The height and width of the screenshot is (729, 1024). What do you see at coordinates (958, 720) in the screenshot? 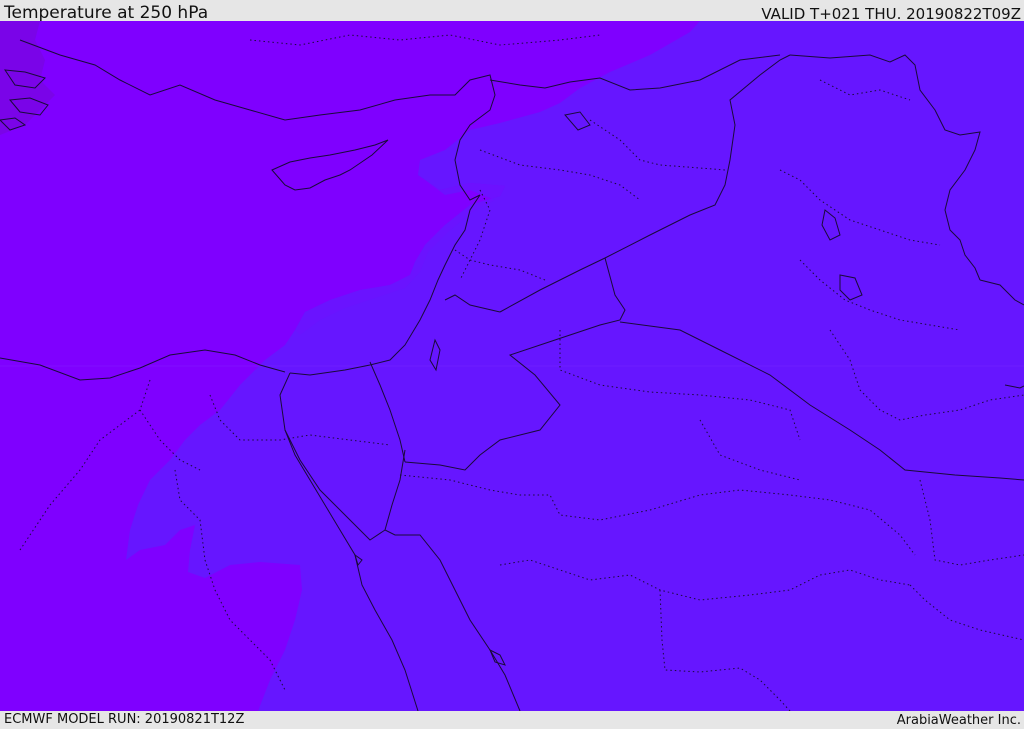
I see `credit-label: ArabiaWeather Inc.` at bounding box center [958, 720].